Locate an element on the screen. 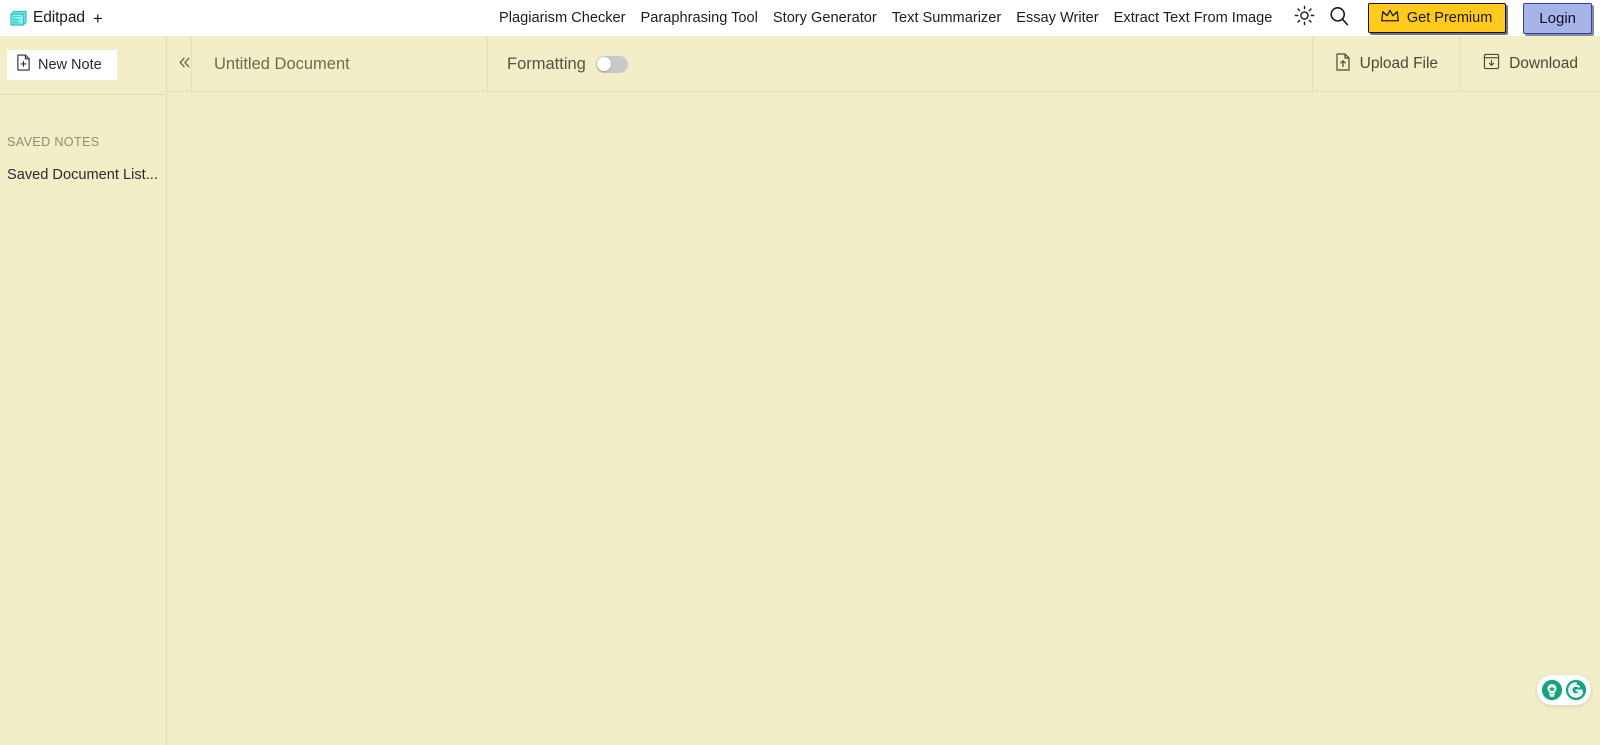 The image size is (1600, 745). upload-file-label: Upload File is located at coordinates (1399, 63).